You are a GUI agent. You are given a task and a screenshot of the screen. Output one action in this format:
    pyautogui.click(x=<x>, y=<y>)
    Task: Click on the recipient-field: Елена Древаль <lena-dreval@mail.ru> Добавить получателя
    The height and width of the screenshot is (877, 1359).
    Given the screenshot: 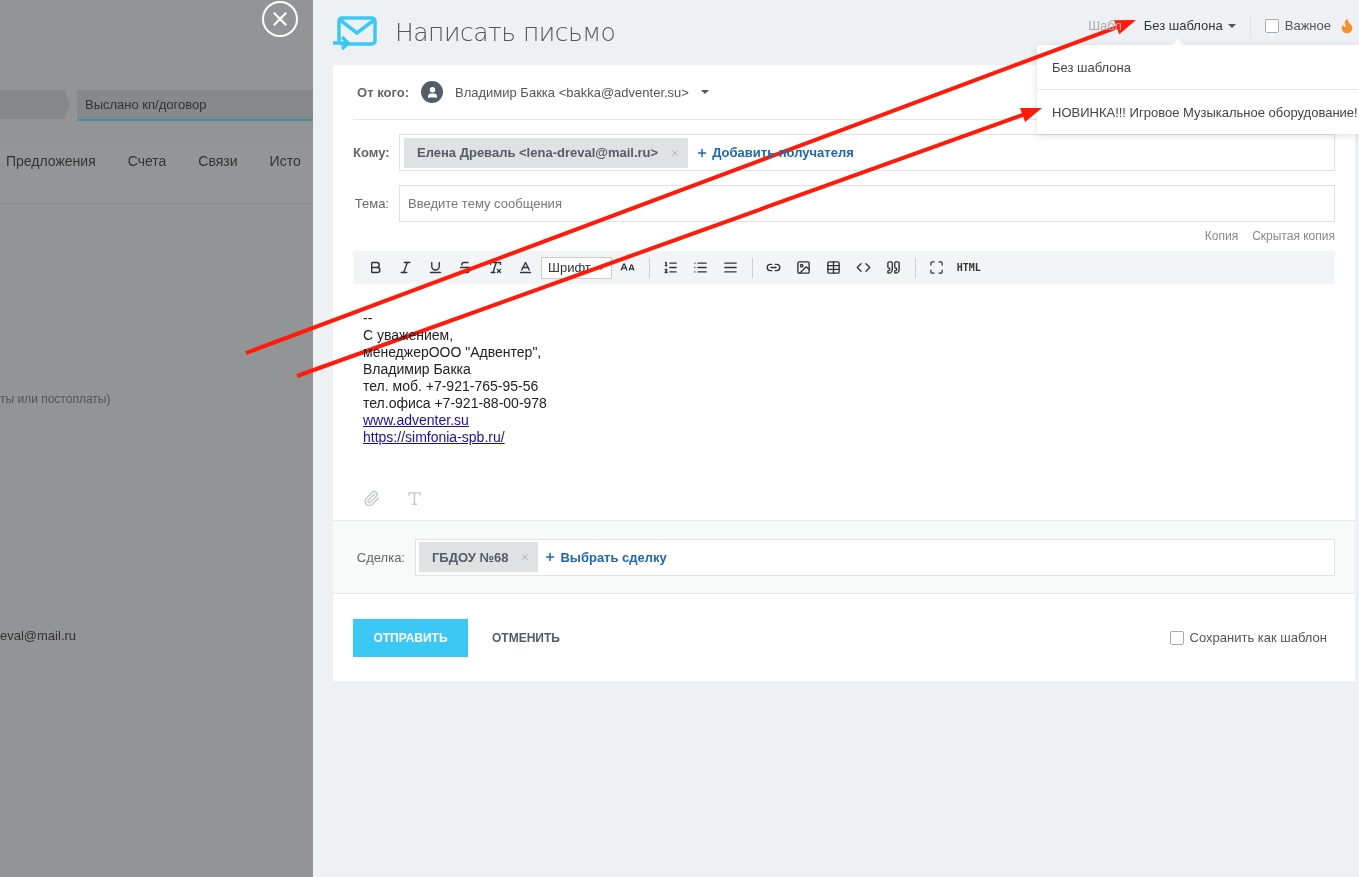 What is the action you would take?
    pyautogui.click(x=867, y=152)
    